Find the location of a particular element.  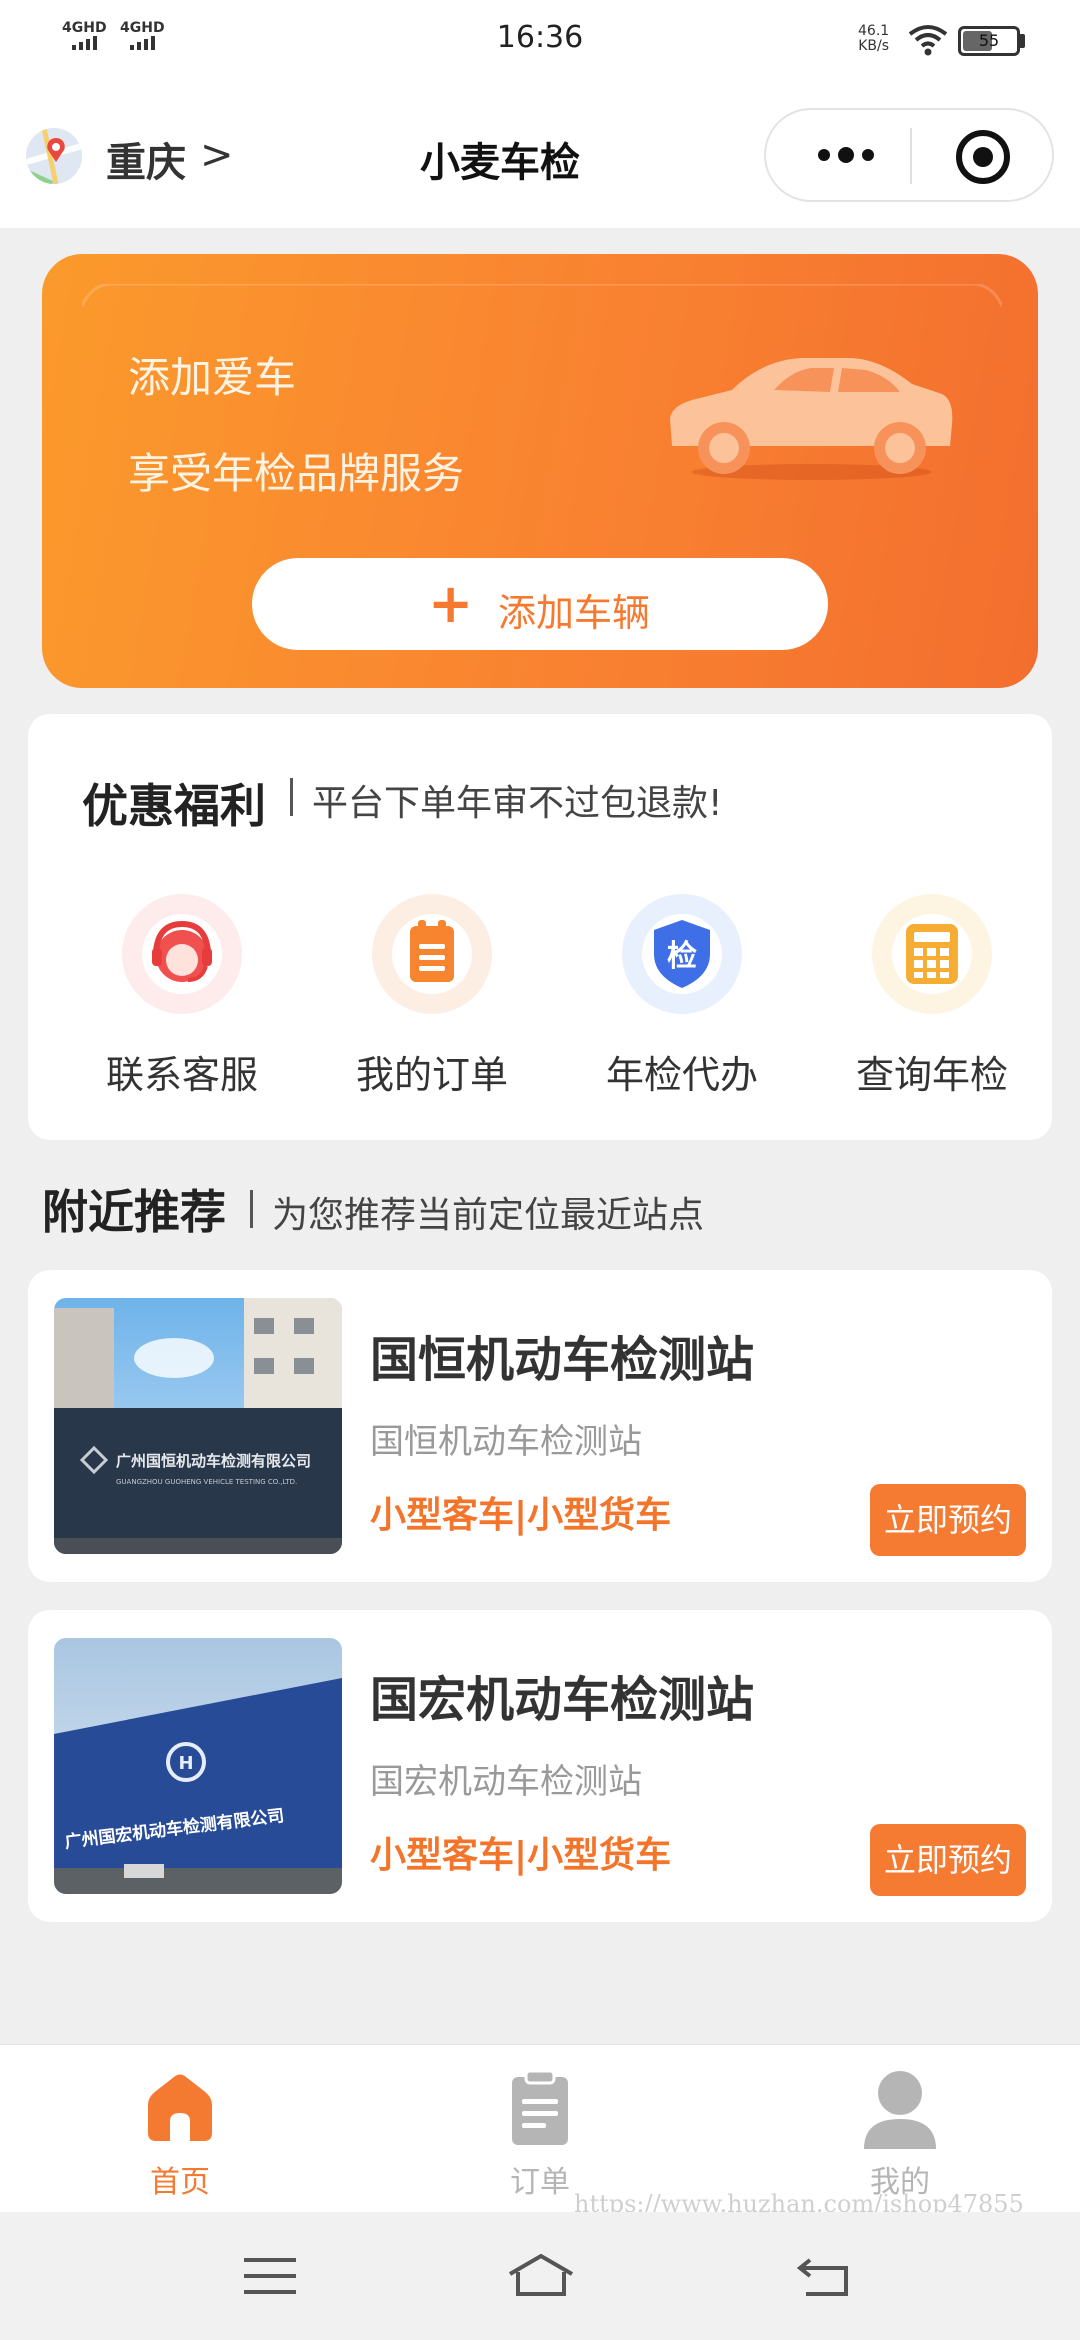

battery-level: 55 is located at coordinates (989, 40).